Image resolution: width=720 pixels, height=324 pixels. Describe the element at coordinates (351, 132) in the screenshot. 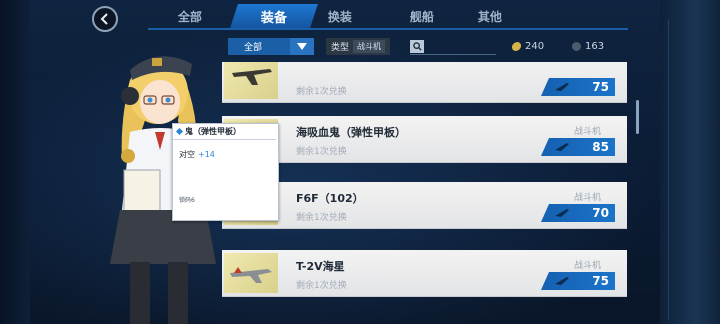

I see `item-name: 海吸血鬼（弹性甲板）` at that location.